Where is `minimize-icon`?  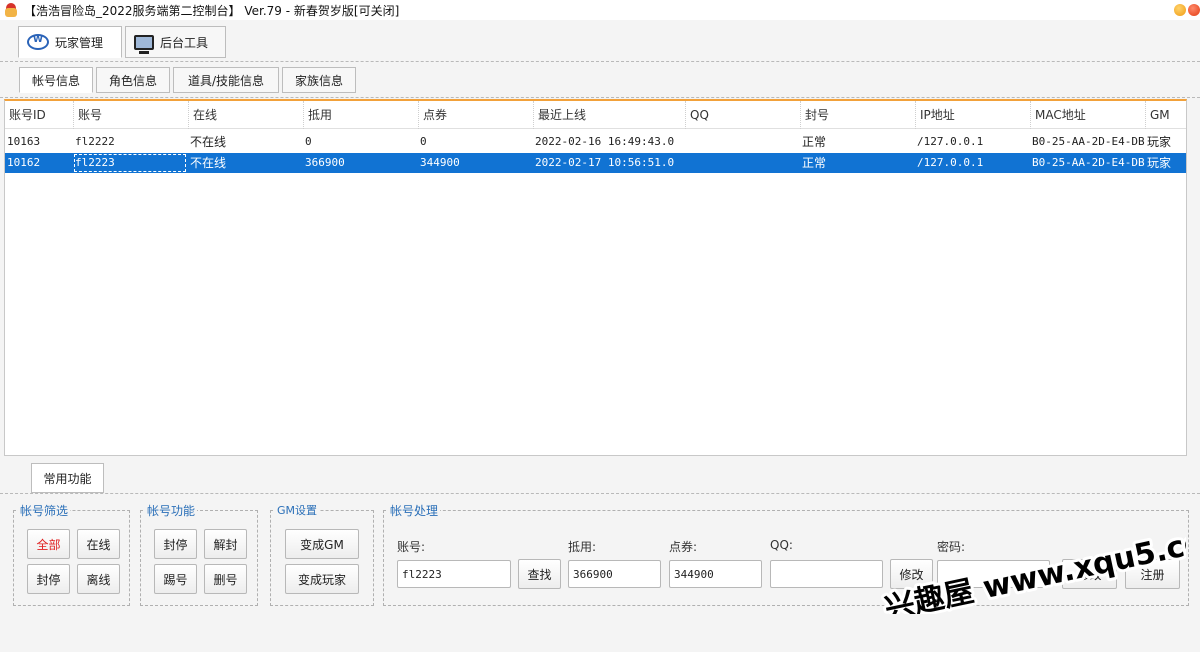 minimize-icon is located at coordinates (1180, 10).